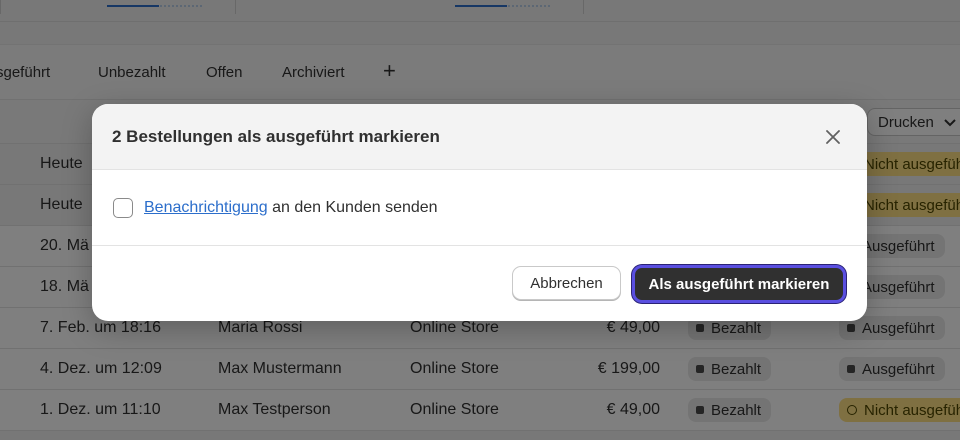 This screenshot has width=960, height=440. What do you see at coordinates (206, 207) in the screenshot?
I see `notification-link: Benachrichtigung` at bounding box center [206, 207].